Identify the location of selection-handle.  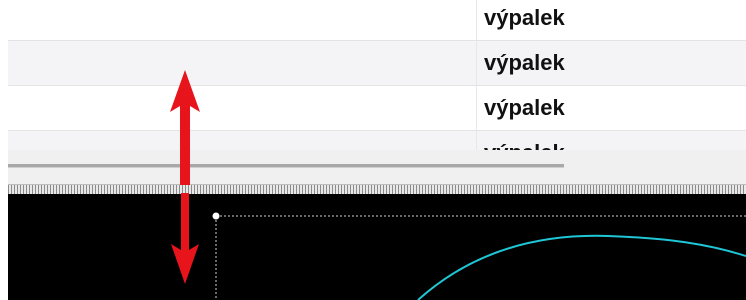
(216, 216).